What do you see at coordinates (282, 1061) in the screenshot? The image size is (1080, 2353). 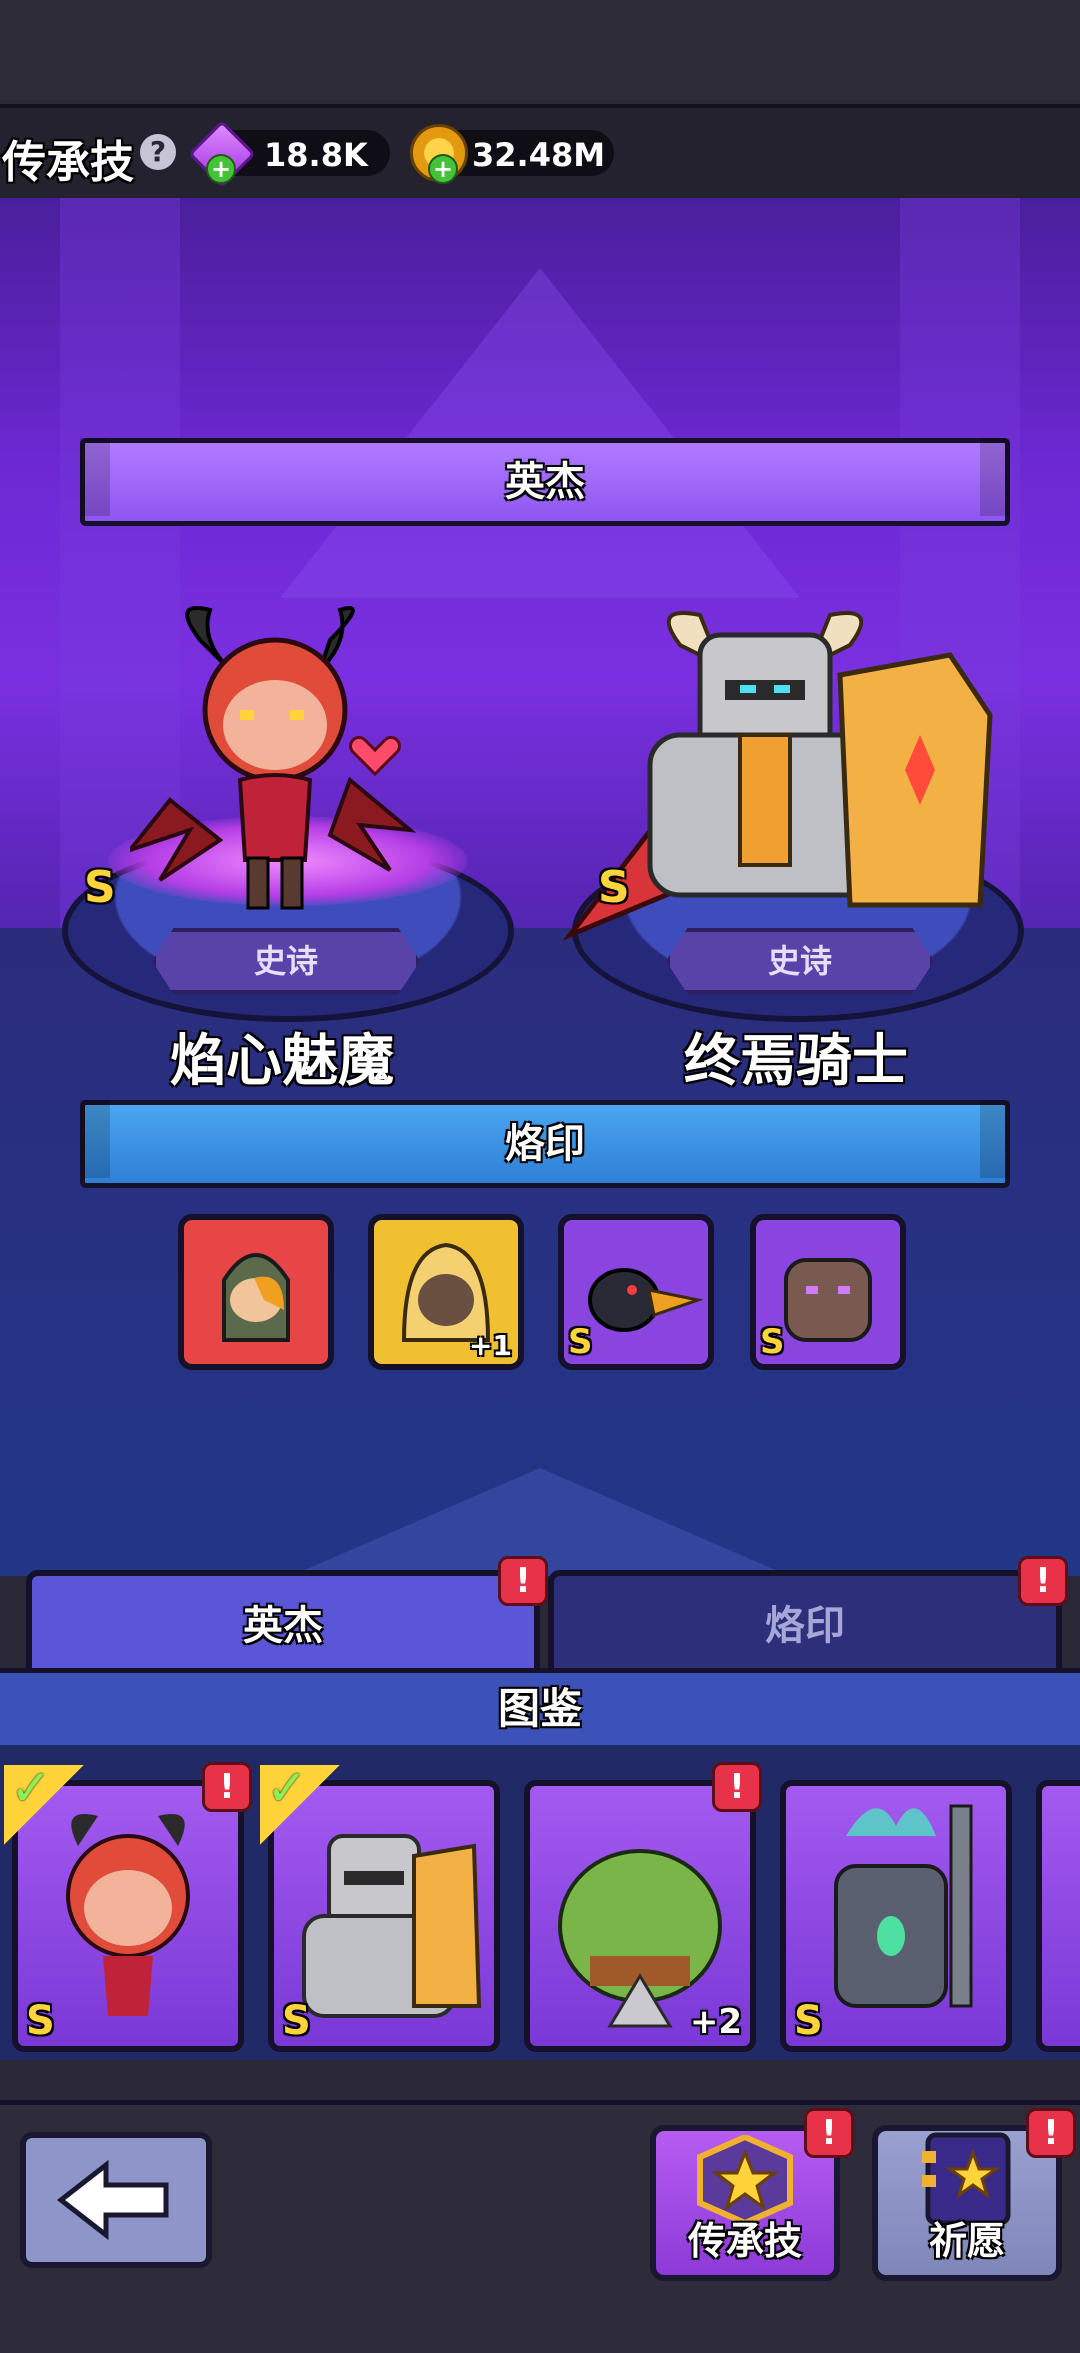 I see `hero-name-left: 焰心魅魔` at bounding box center [282, 1061].